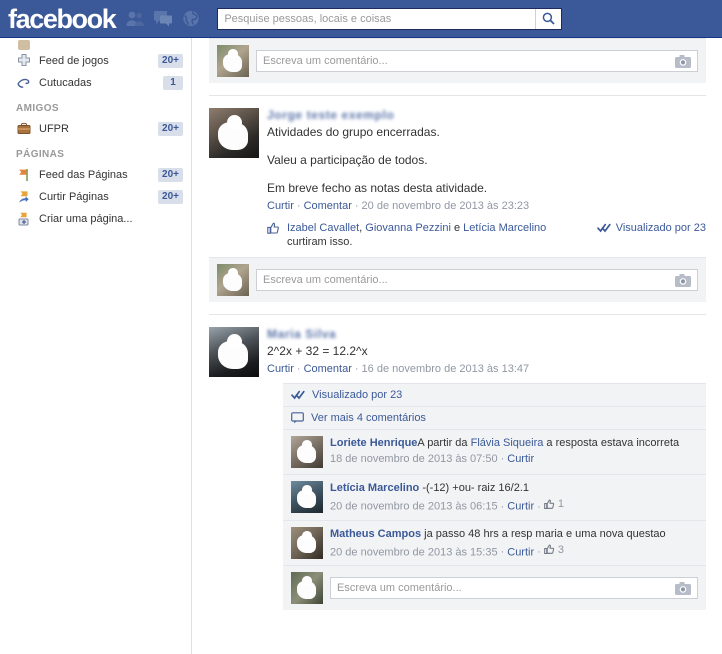 The height and width of the screenshot is (654, 722). Describe the element at coordinates (444, 443) in the screenshot. I see `comment-body-before: A partir da` at that location.